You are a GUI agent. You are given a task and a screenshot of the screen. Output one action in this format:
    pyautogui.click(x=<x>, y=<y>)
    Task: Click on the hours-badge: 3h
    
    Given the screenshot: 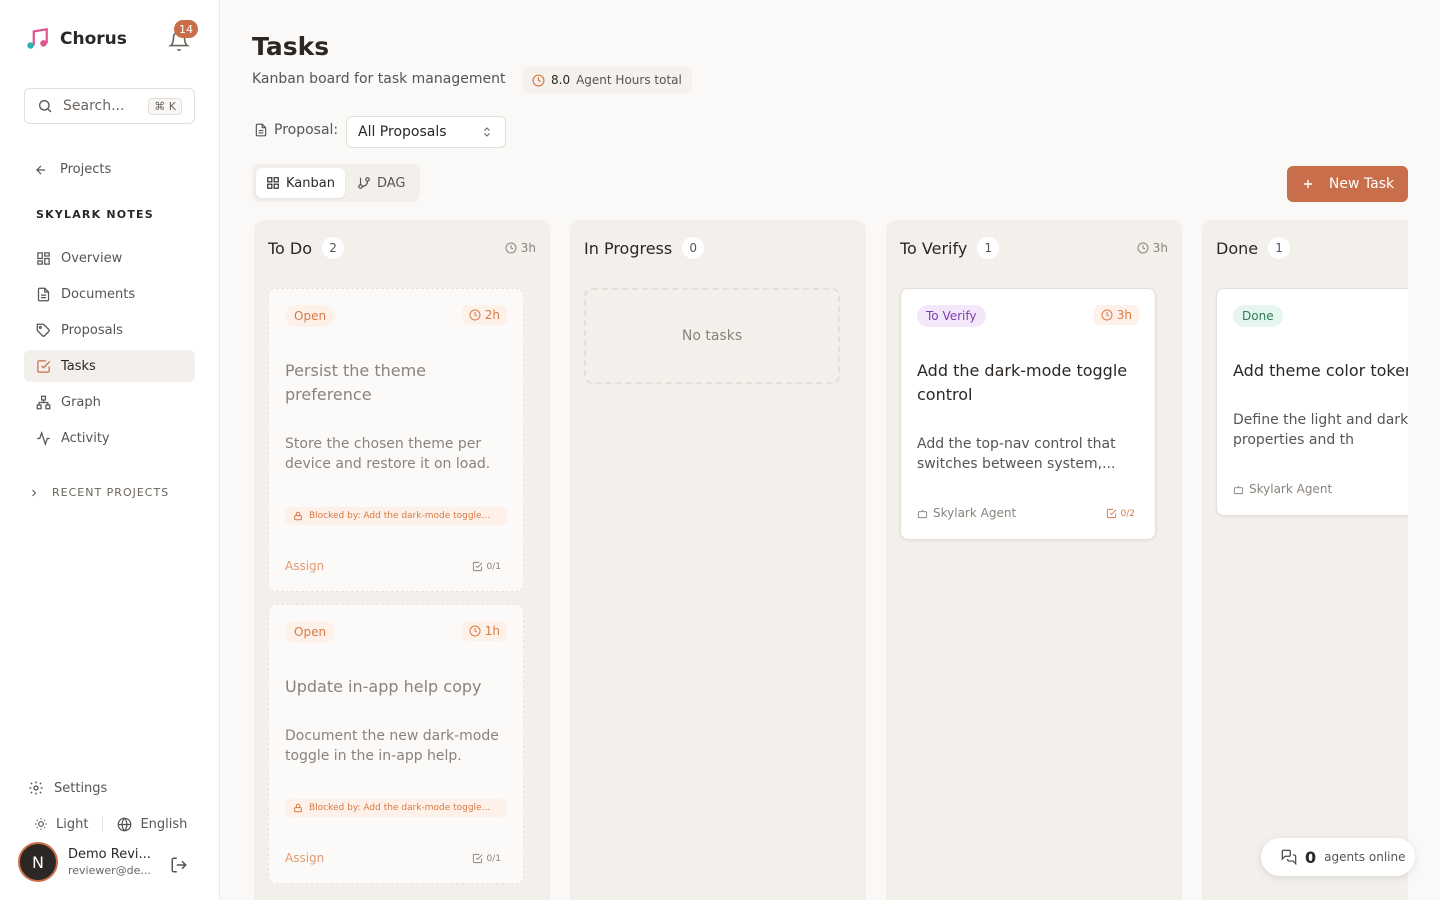 What is the action you would take?
    pyautogui.click(x=1116, y=315)
    